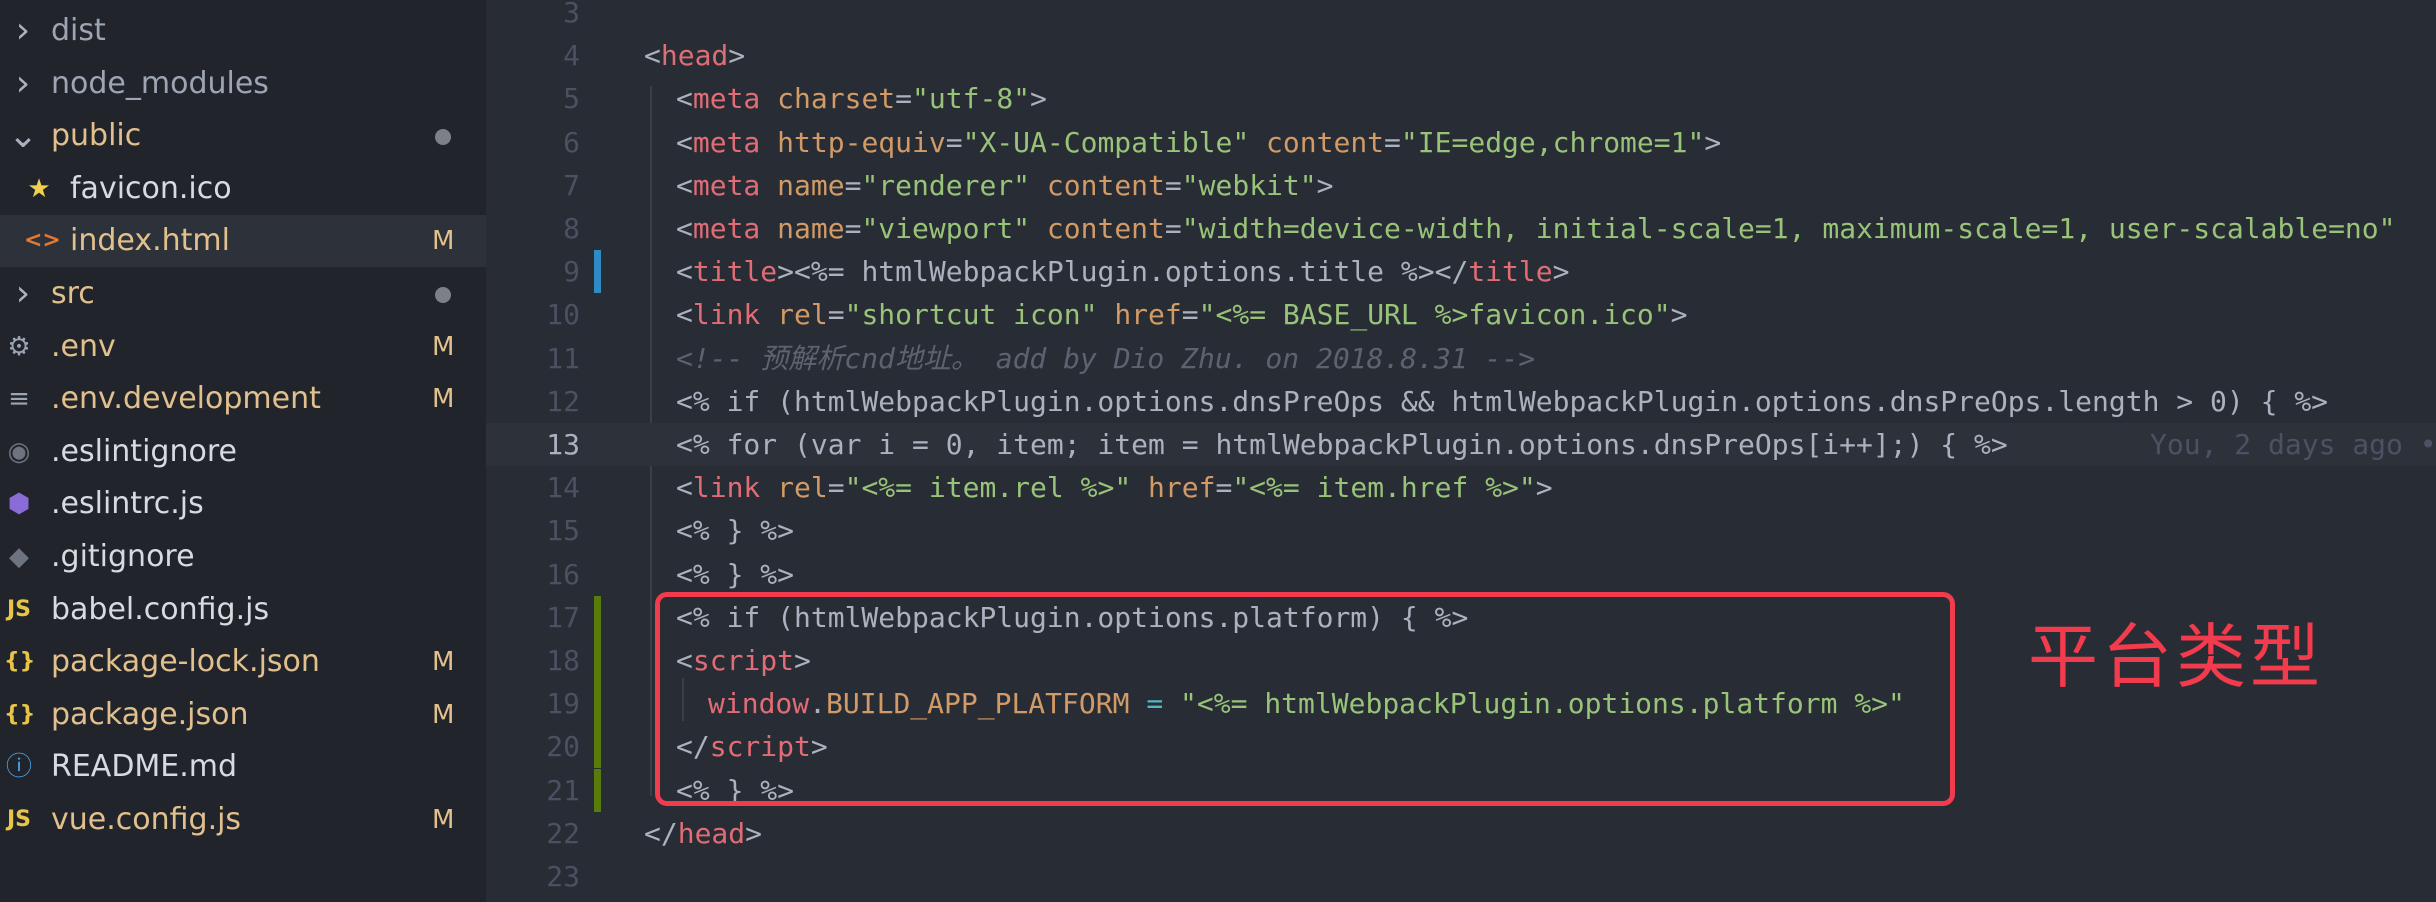 The width and height of the screenshot is (2436, 902). Describe the element at coordinates (571, 99) in the screenshot. I see `line-number: 5` at that location.